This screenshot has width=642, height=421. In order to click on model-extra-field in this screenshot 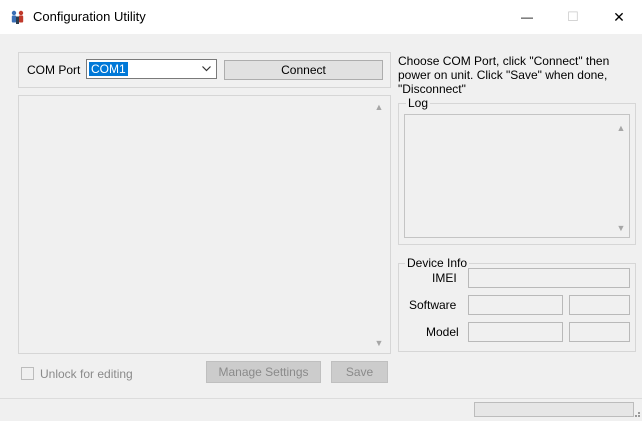, I will do `click(599, 332)`.